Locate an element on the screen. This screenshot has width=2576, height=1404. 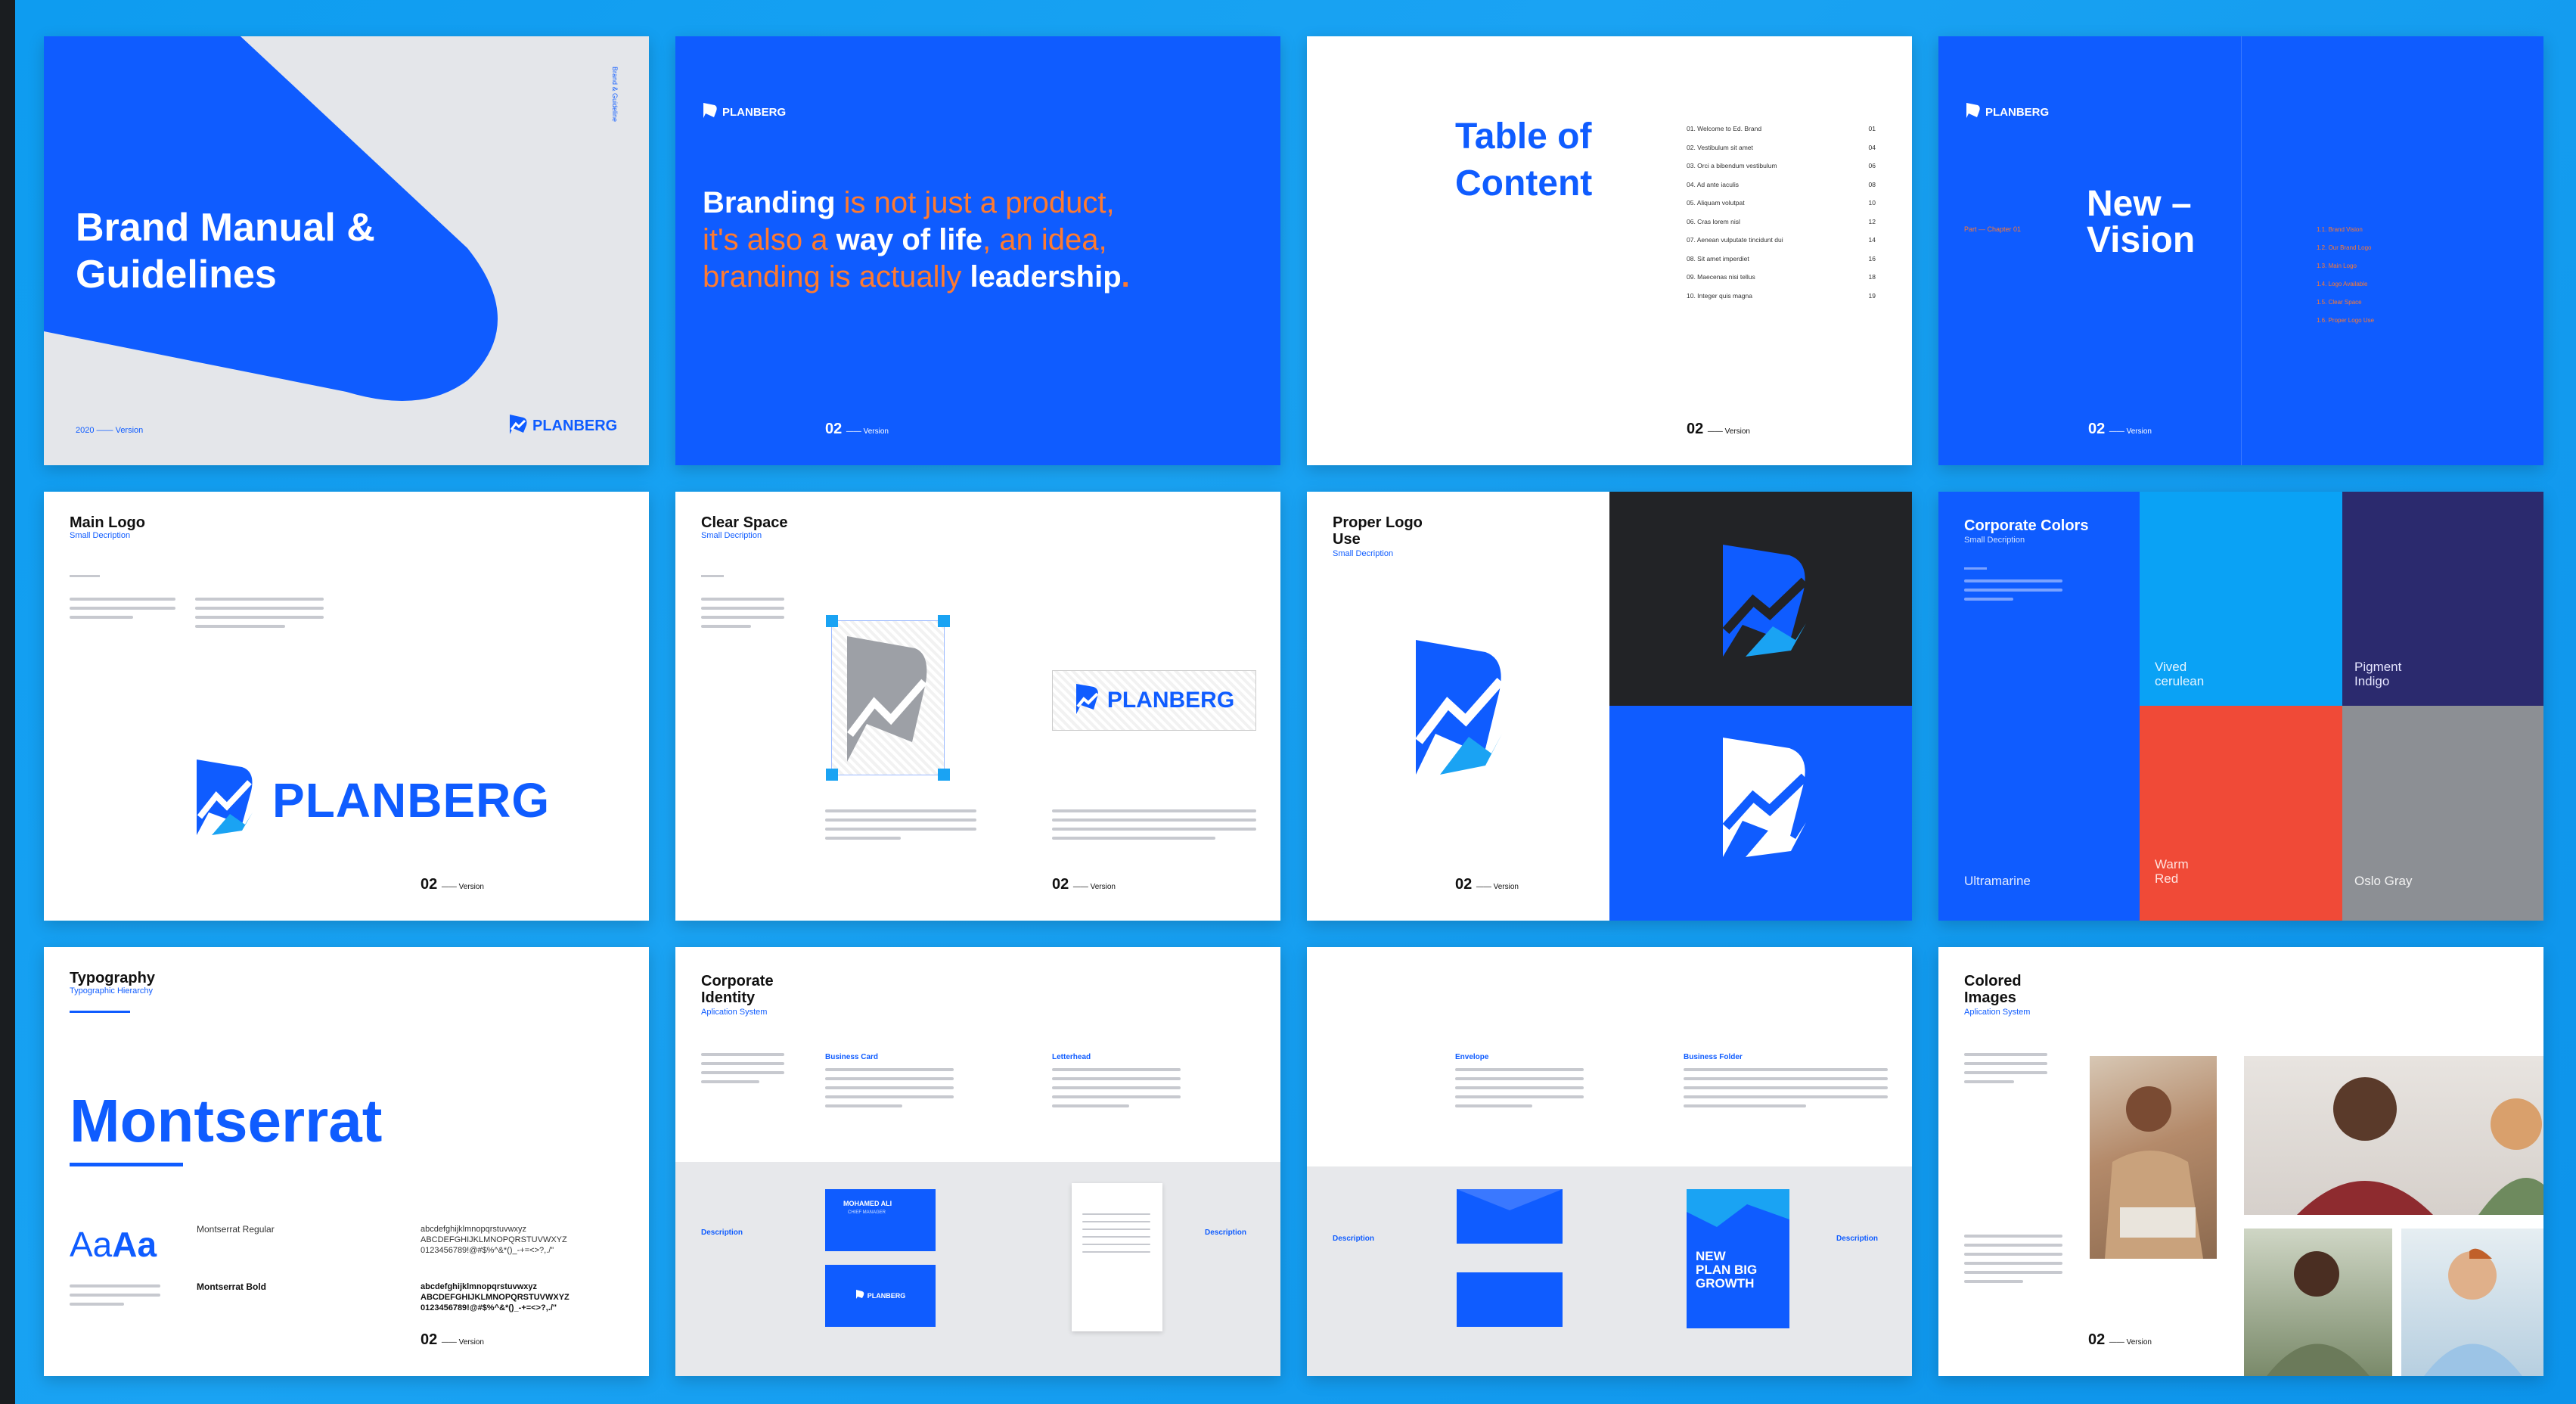
colored-images-sub: Aplication System is located at coordinates (1997, 1012).